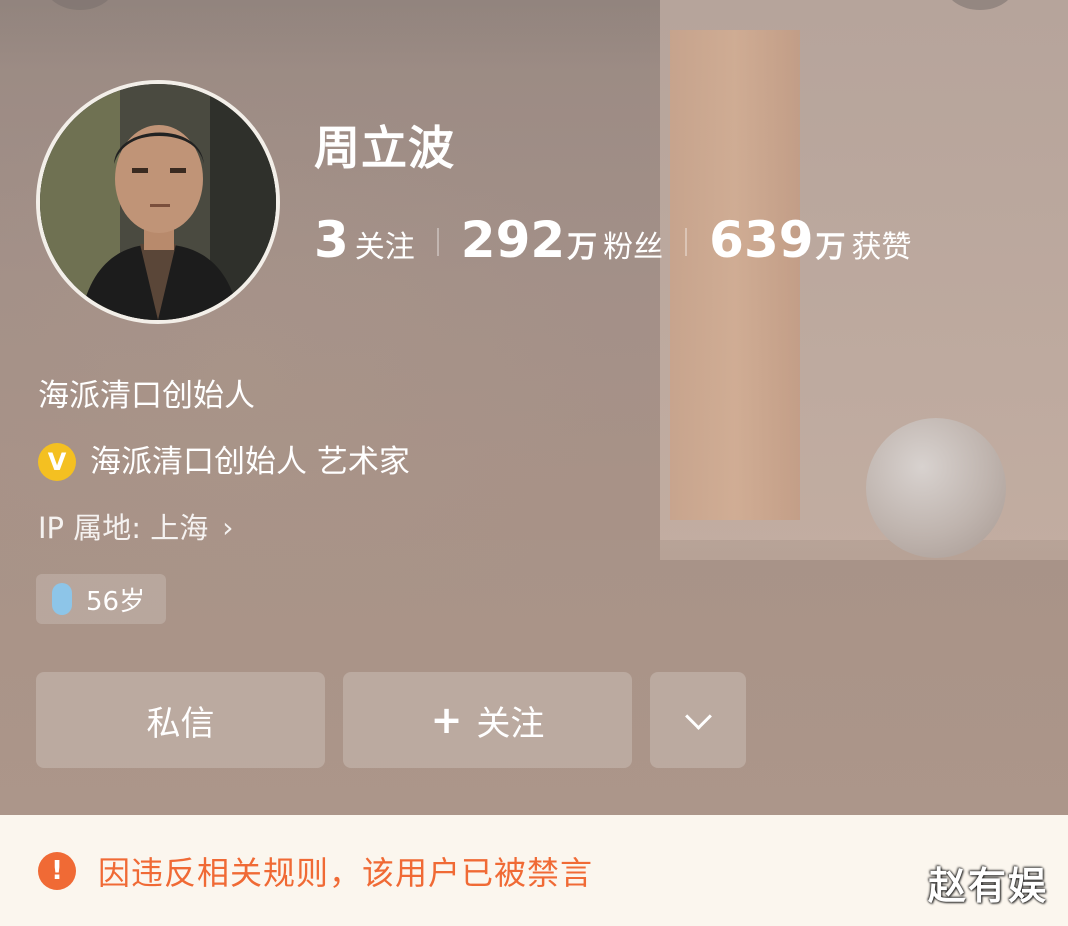 This screenshot has width=1068, height=926. I want to click on watermark: 赵有娱, so click(987, 886).